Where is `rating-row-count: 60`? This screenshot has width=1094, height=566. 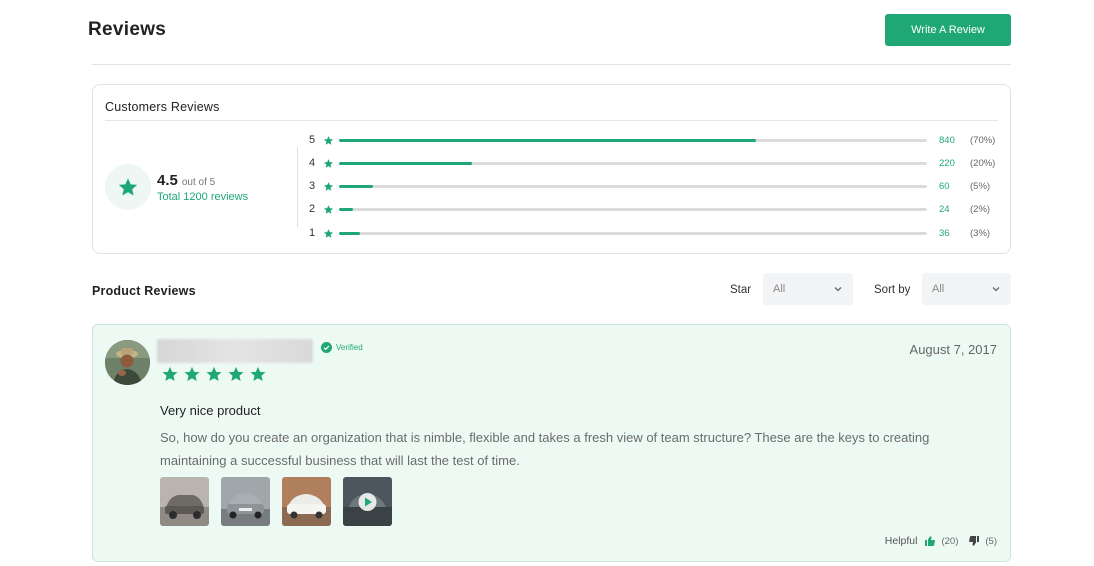 rating-row-count: 60 is located at coordinates (944, 186).